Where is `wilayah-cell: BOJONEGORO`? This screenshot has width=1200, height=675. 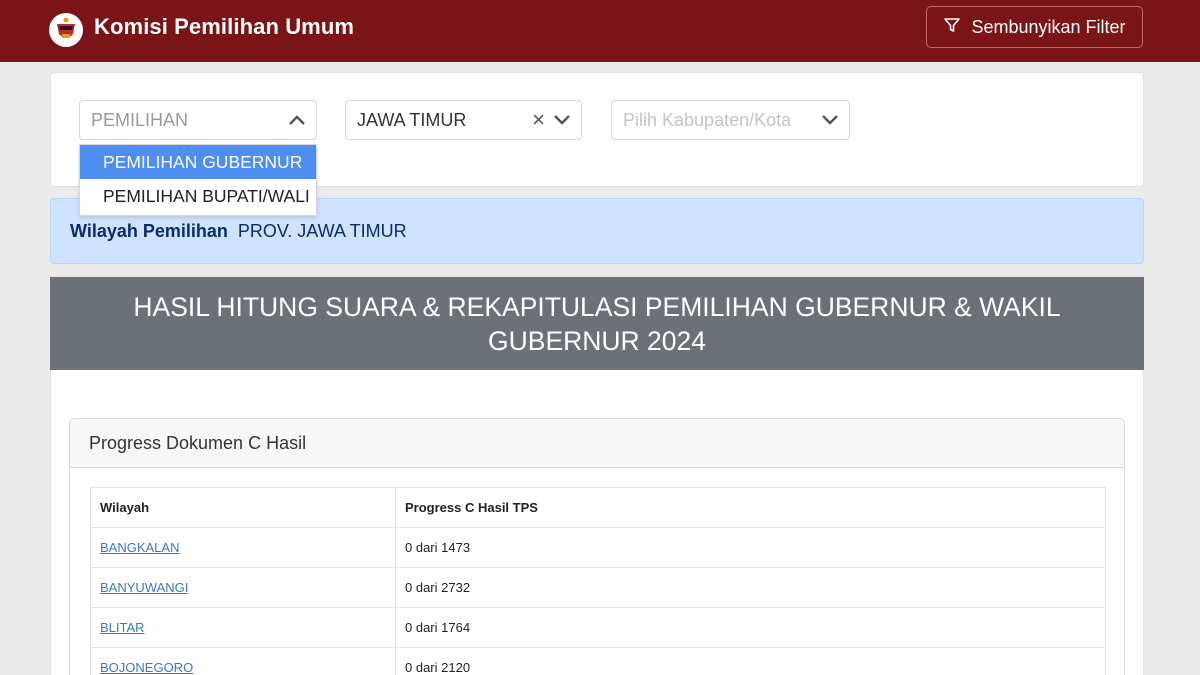 wilayah-cell: BOJONEGORO is located at coordinates (243, 661).